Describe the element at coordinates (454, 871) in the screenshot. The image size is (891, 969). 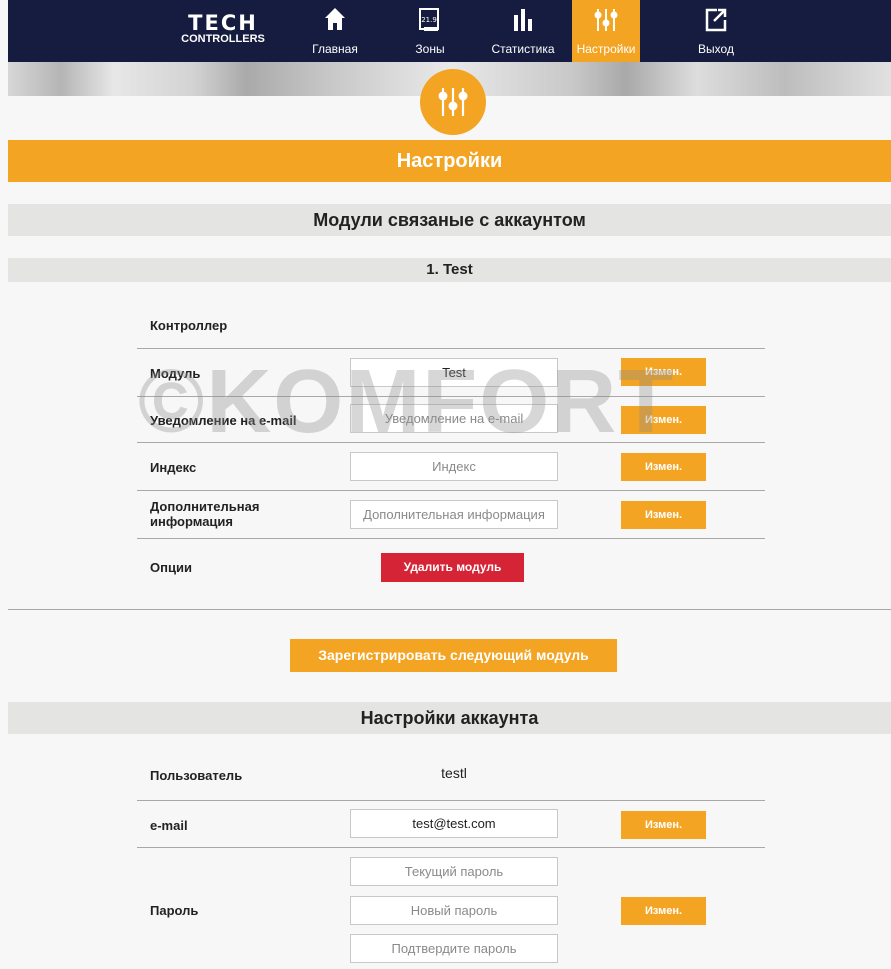
I see `current-password-input: Текущий пароль` at that location.